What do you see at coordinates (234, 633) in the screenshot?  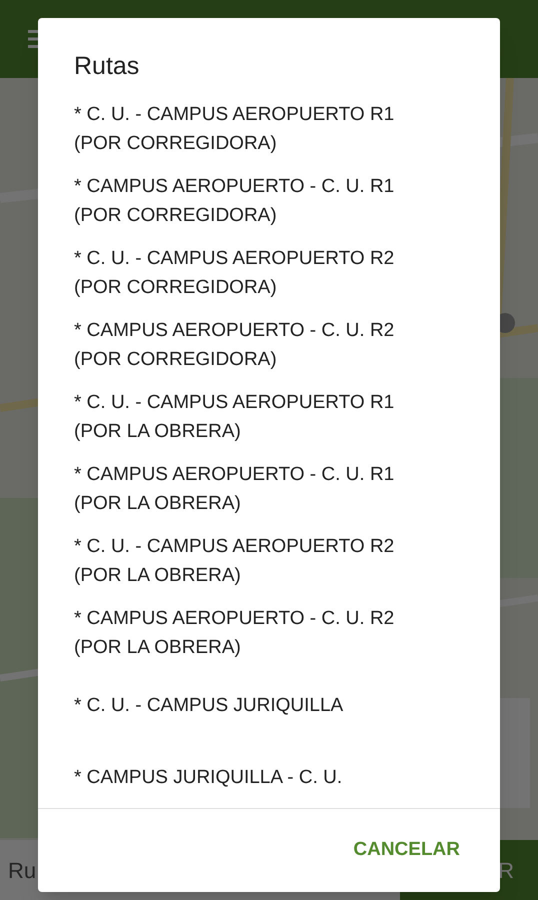 I see `route-option: * CAMPUS AEROPUERTO - C. U. R2 (POR LA OBRERA)` at bounding box center [234, 633].